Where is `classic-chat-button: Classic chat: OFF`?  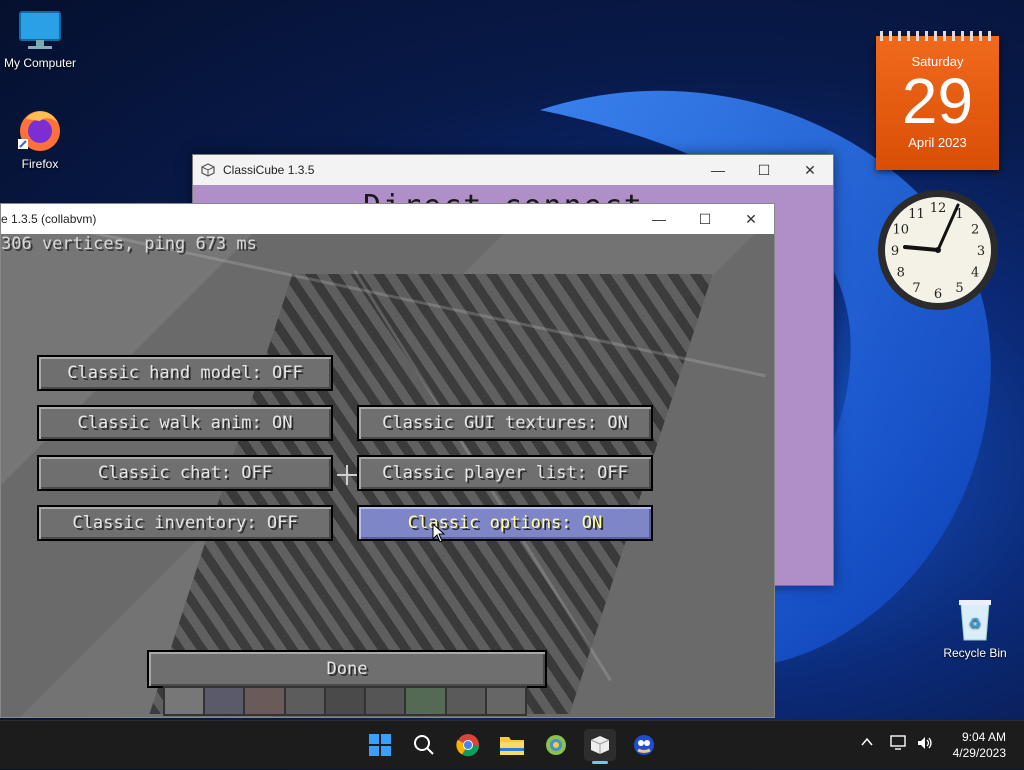
classic-chat-button: Classic chat: OFF is located at coordinates (185, 473).